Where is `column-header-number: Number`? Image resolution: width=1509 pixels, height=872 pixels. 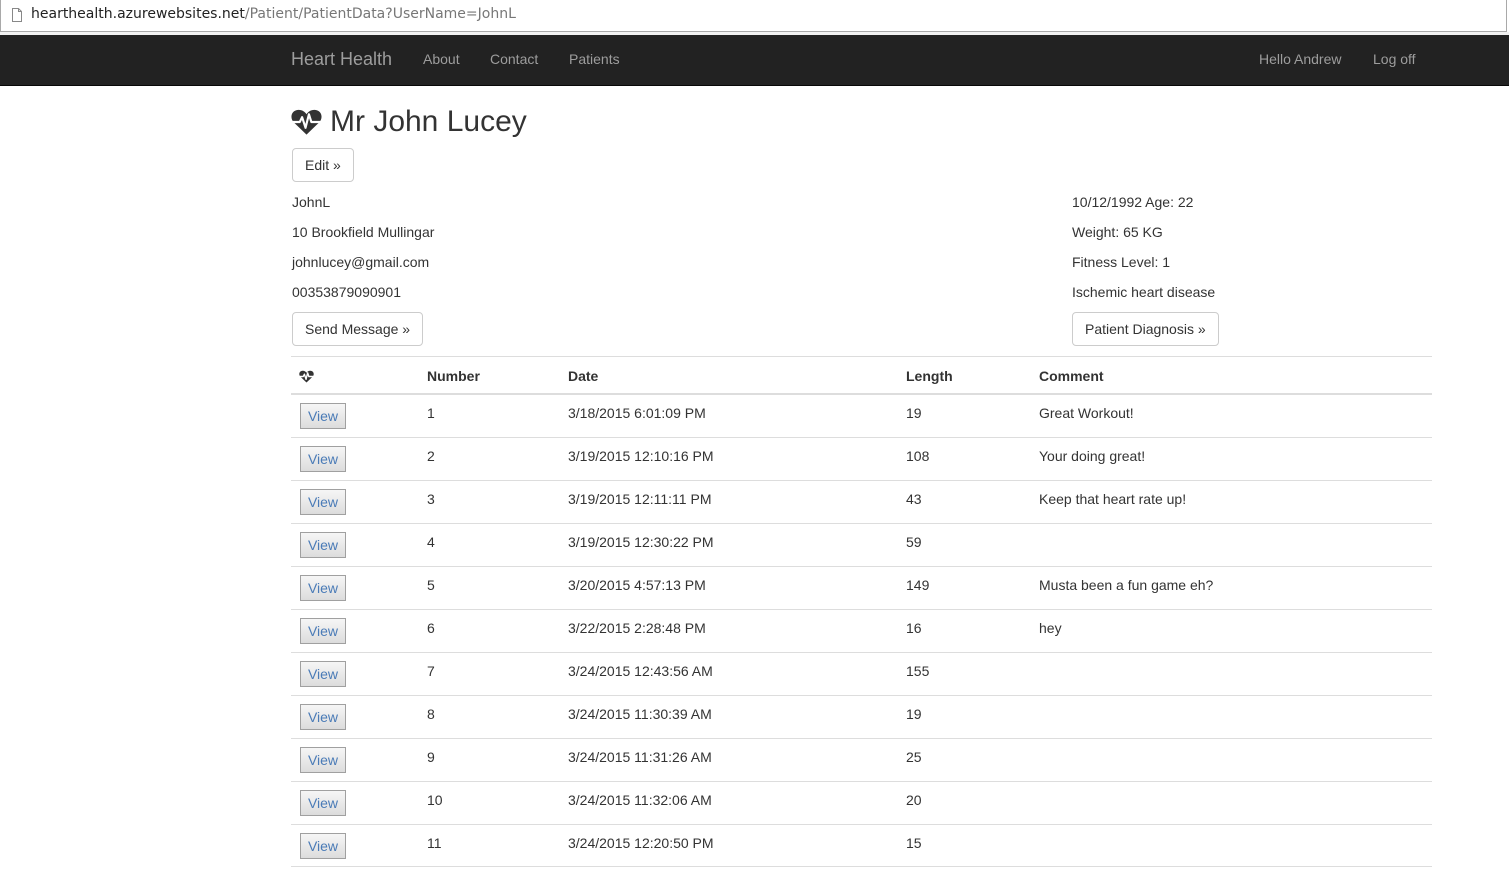
column-header-number: Number is located at coordinates (453, 376).